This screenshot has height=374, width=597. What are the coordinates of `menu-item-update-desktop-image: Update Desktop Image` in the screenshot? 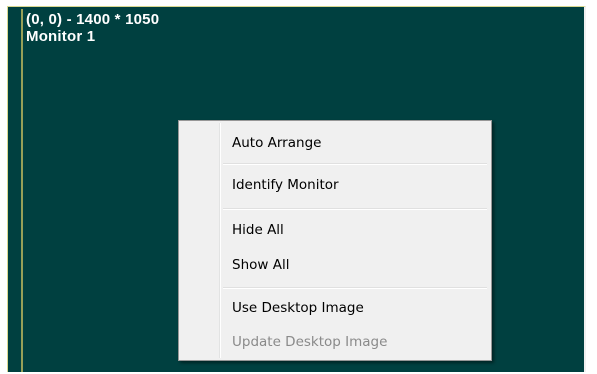 It's located at (335, 342).